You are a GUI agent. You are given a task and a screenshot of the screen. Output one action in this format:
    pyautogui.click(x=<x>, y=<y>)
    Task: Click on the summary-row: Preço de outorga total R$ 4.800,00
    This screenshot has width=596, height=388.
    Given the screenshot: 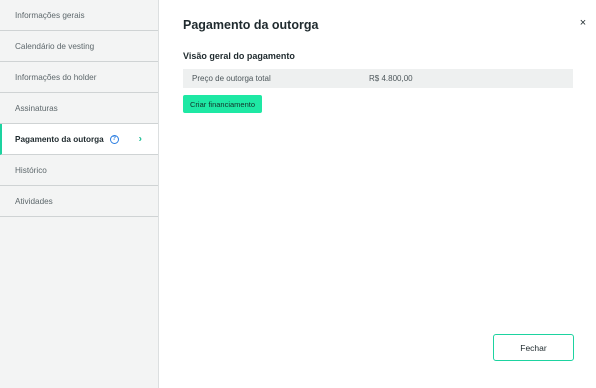 What is the action you would take?
    pyautogui.click(x=378, y=78)
    